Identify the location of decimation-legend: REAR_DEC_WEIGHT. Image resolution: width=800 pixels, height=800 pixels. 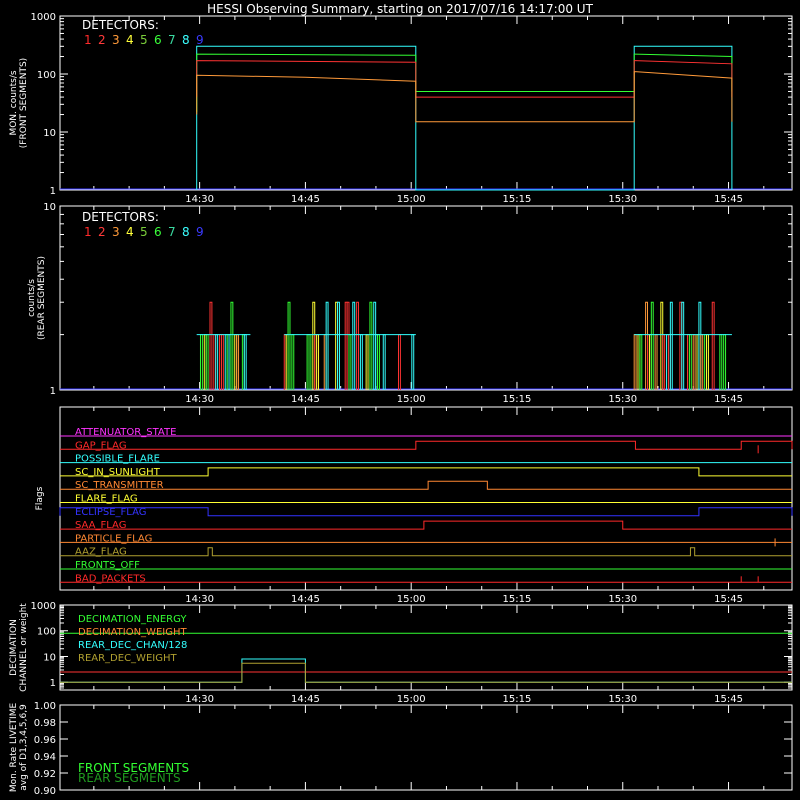
(127, 658).